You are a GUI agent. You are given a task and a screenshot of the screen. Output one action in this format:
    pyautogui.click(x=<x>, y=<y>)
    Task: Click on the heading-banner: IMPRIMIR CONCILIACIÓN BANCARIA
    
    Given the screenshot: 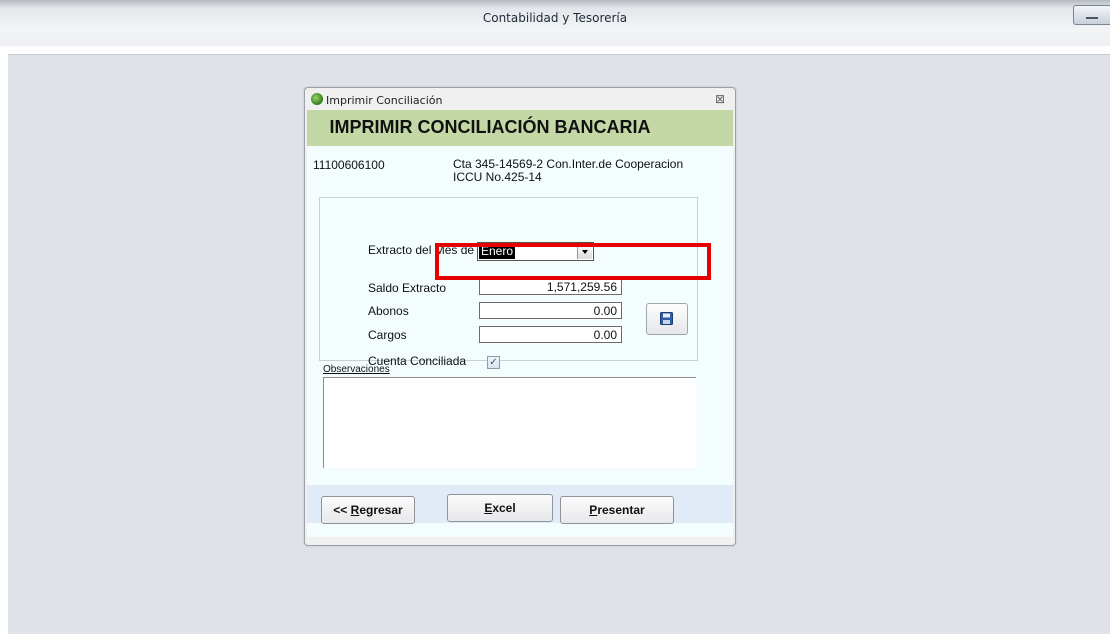 What is the action you would take?
    pyautogui.click(x=520, y=128)
    